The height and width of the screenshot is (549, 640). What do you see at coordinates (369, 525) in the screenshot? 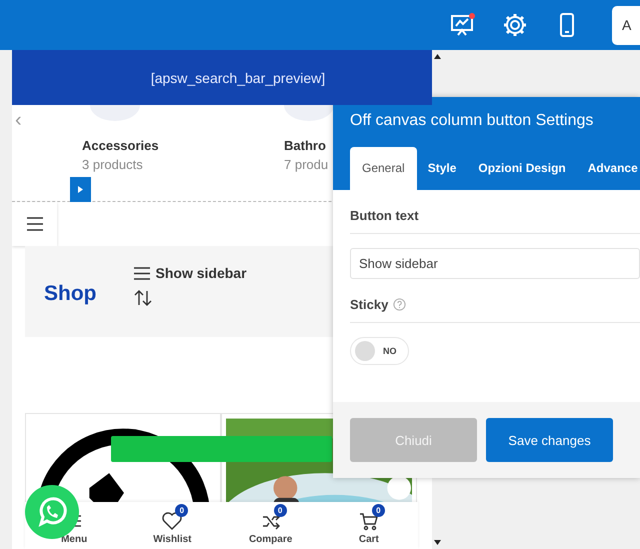
I see `nav-item: 0 Cart` at bounding box center [369, 525].